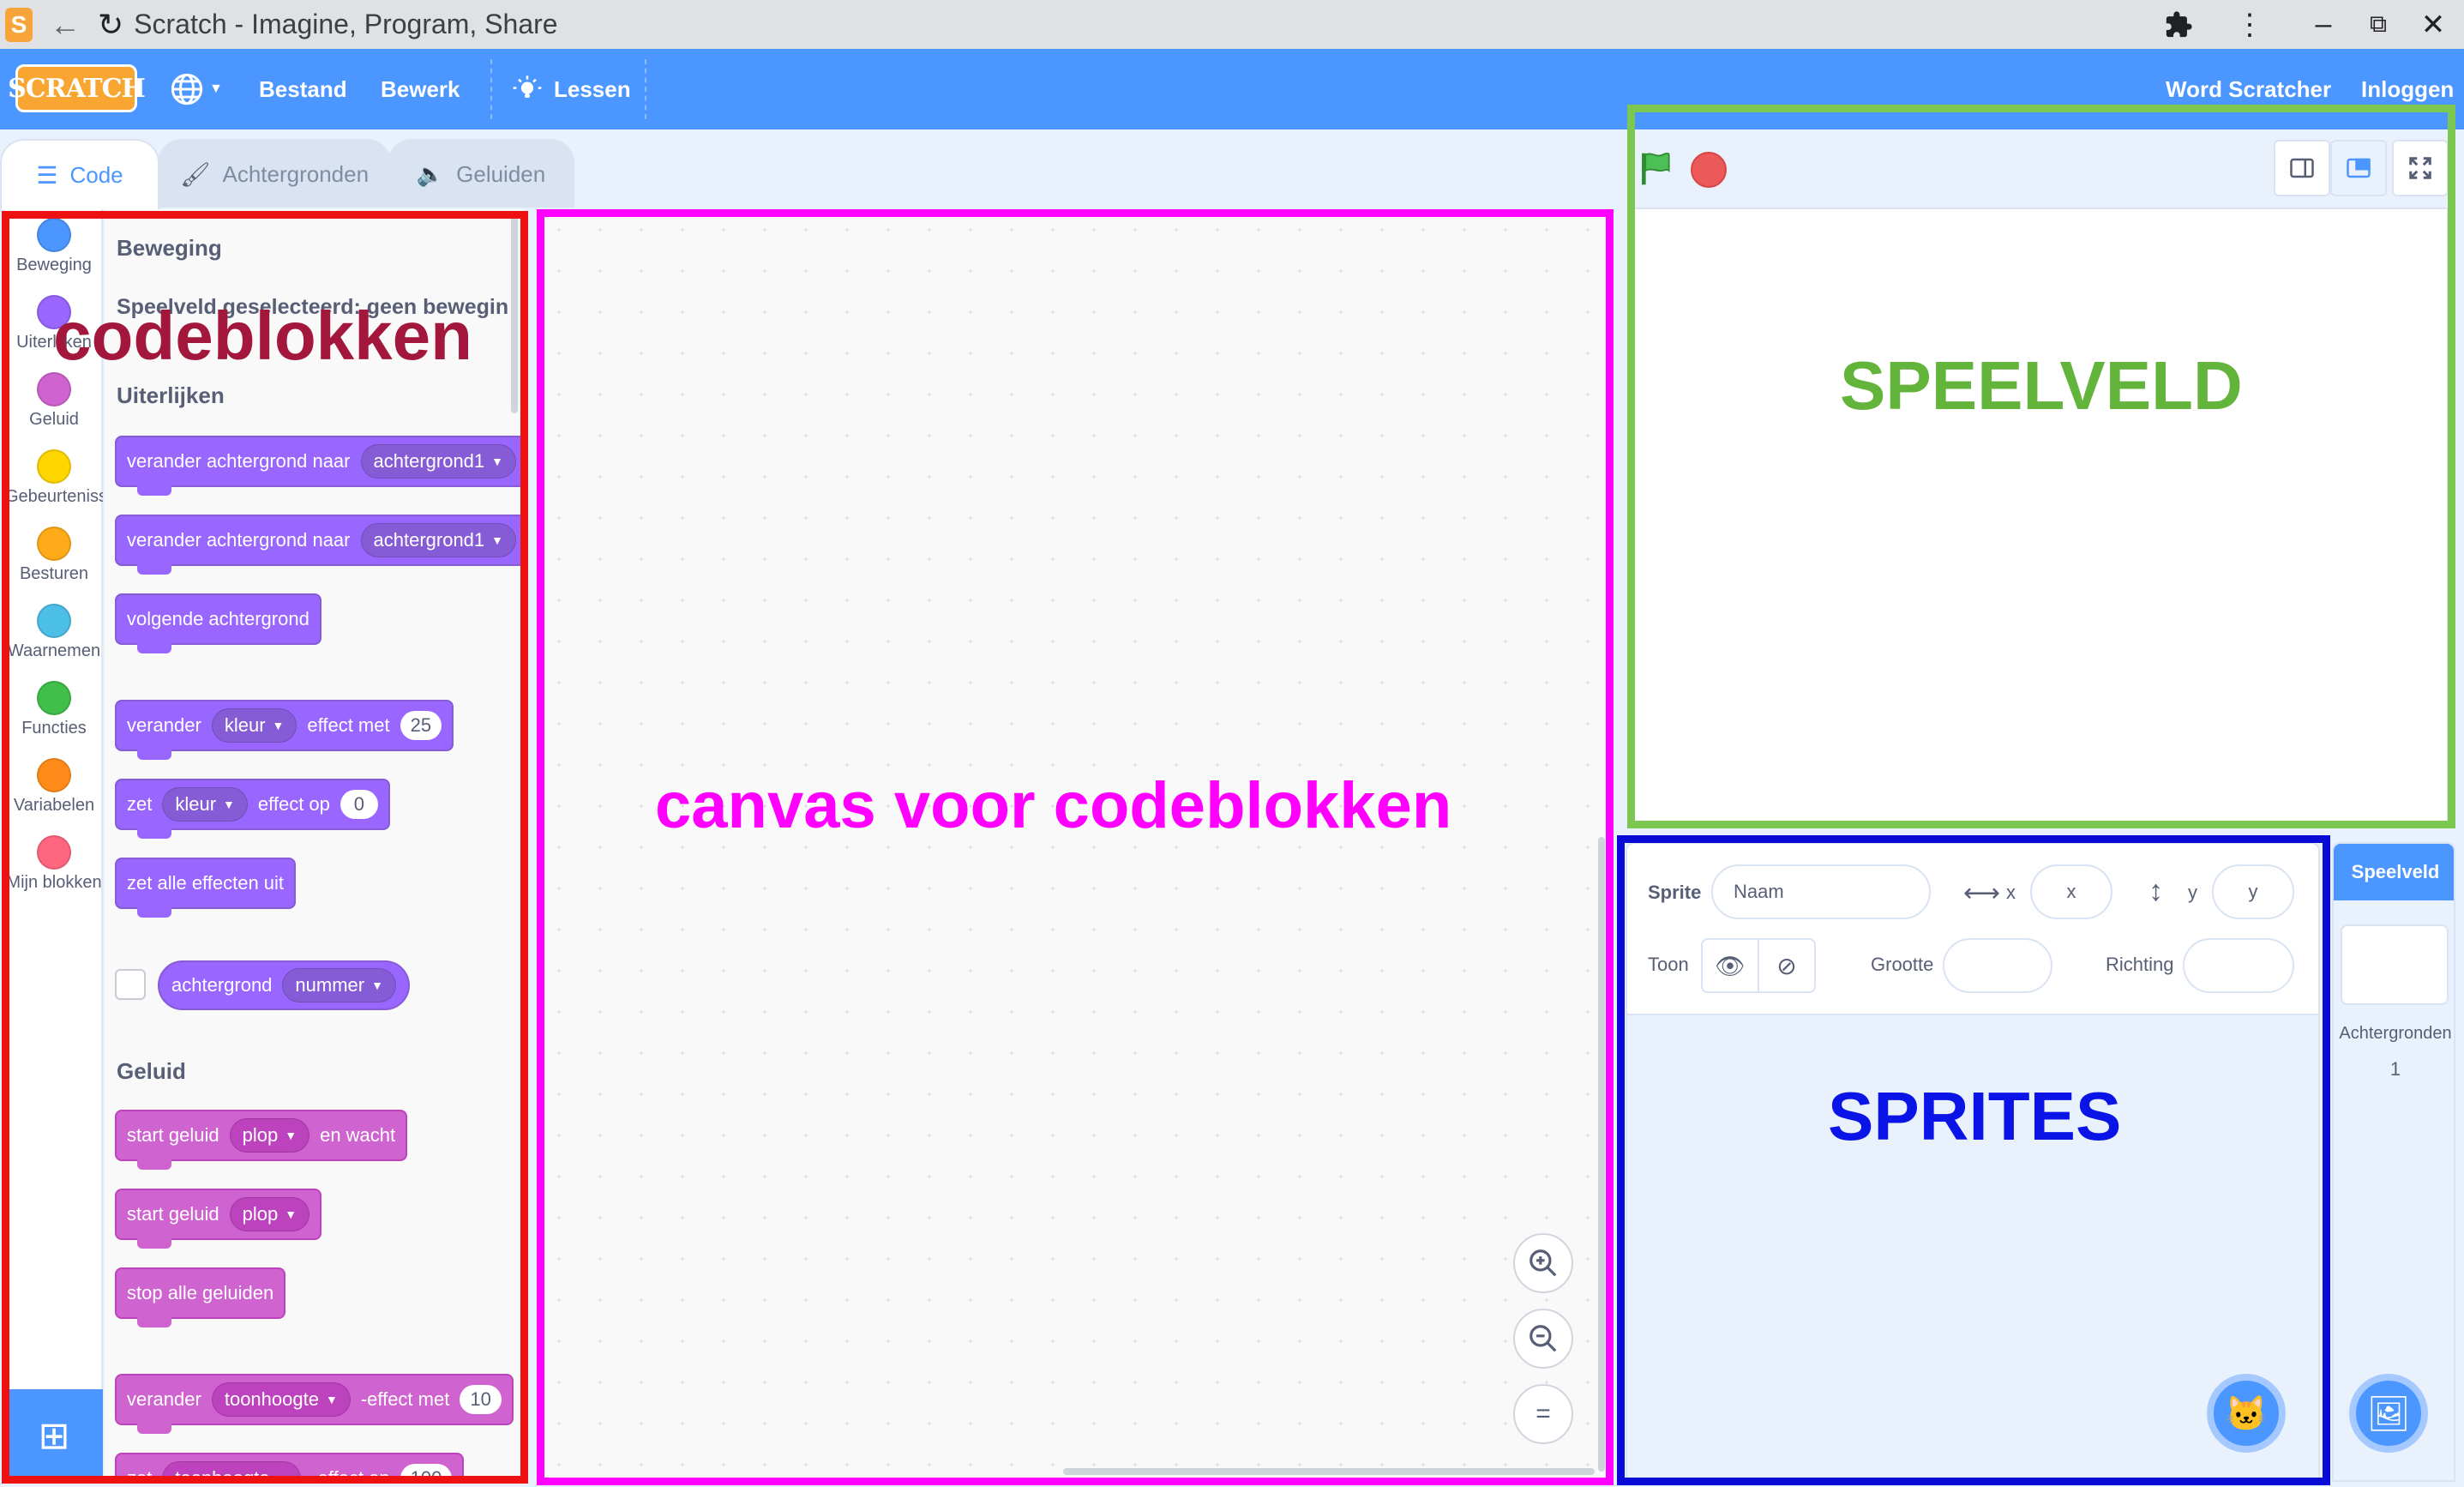  Describe the element at coordinates (2323, 25) in the screenshot. I see `minimize-icon: –` at that location.